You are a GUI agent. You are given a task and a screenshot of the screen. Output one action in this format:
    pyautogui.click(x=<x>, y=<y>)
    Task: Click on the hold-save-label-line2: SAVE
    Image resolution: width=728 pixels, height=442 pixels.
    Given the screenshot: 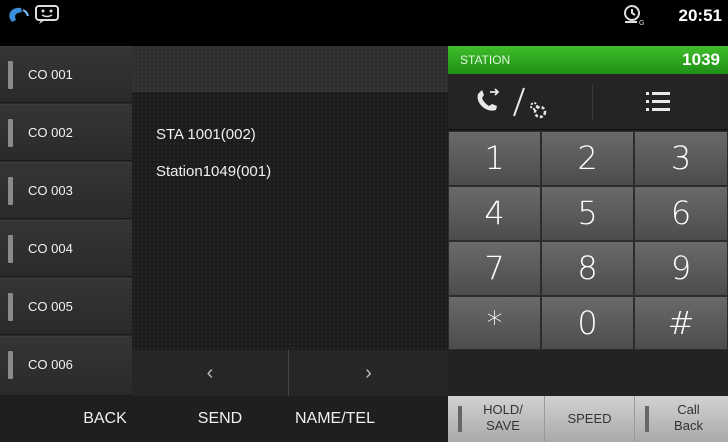 What is the action you would take?
    pyautogui.click(x=503, y=425)
    